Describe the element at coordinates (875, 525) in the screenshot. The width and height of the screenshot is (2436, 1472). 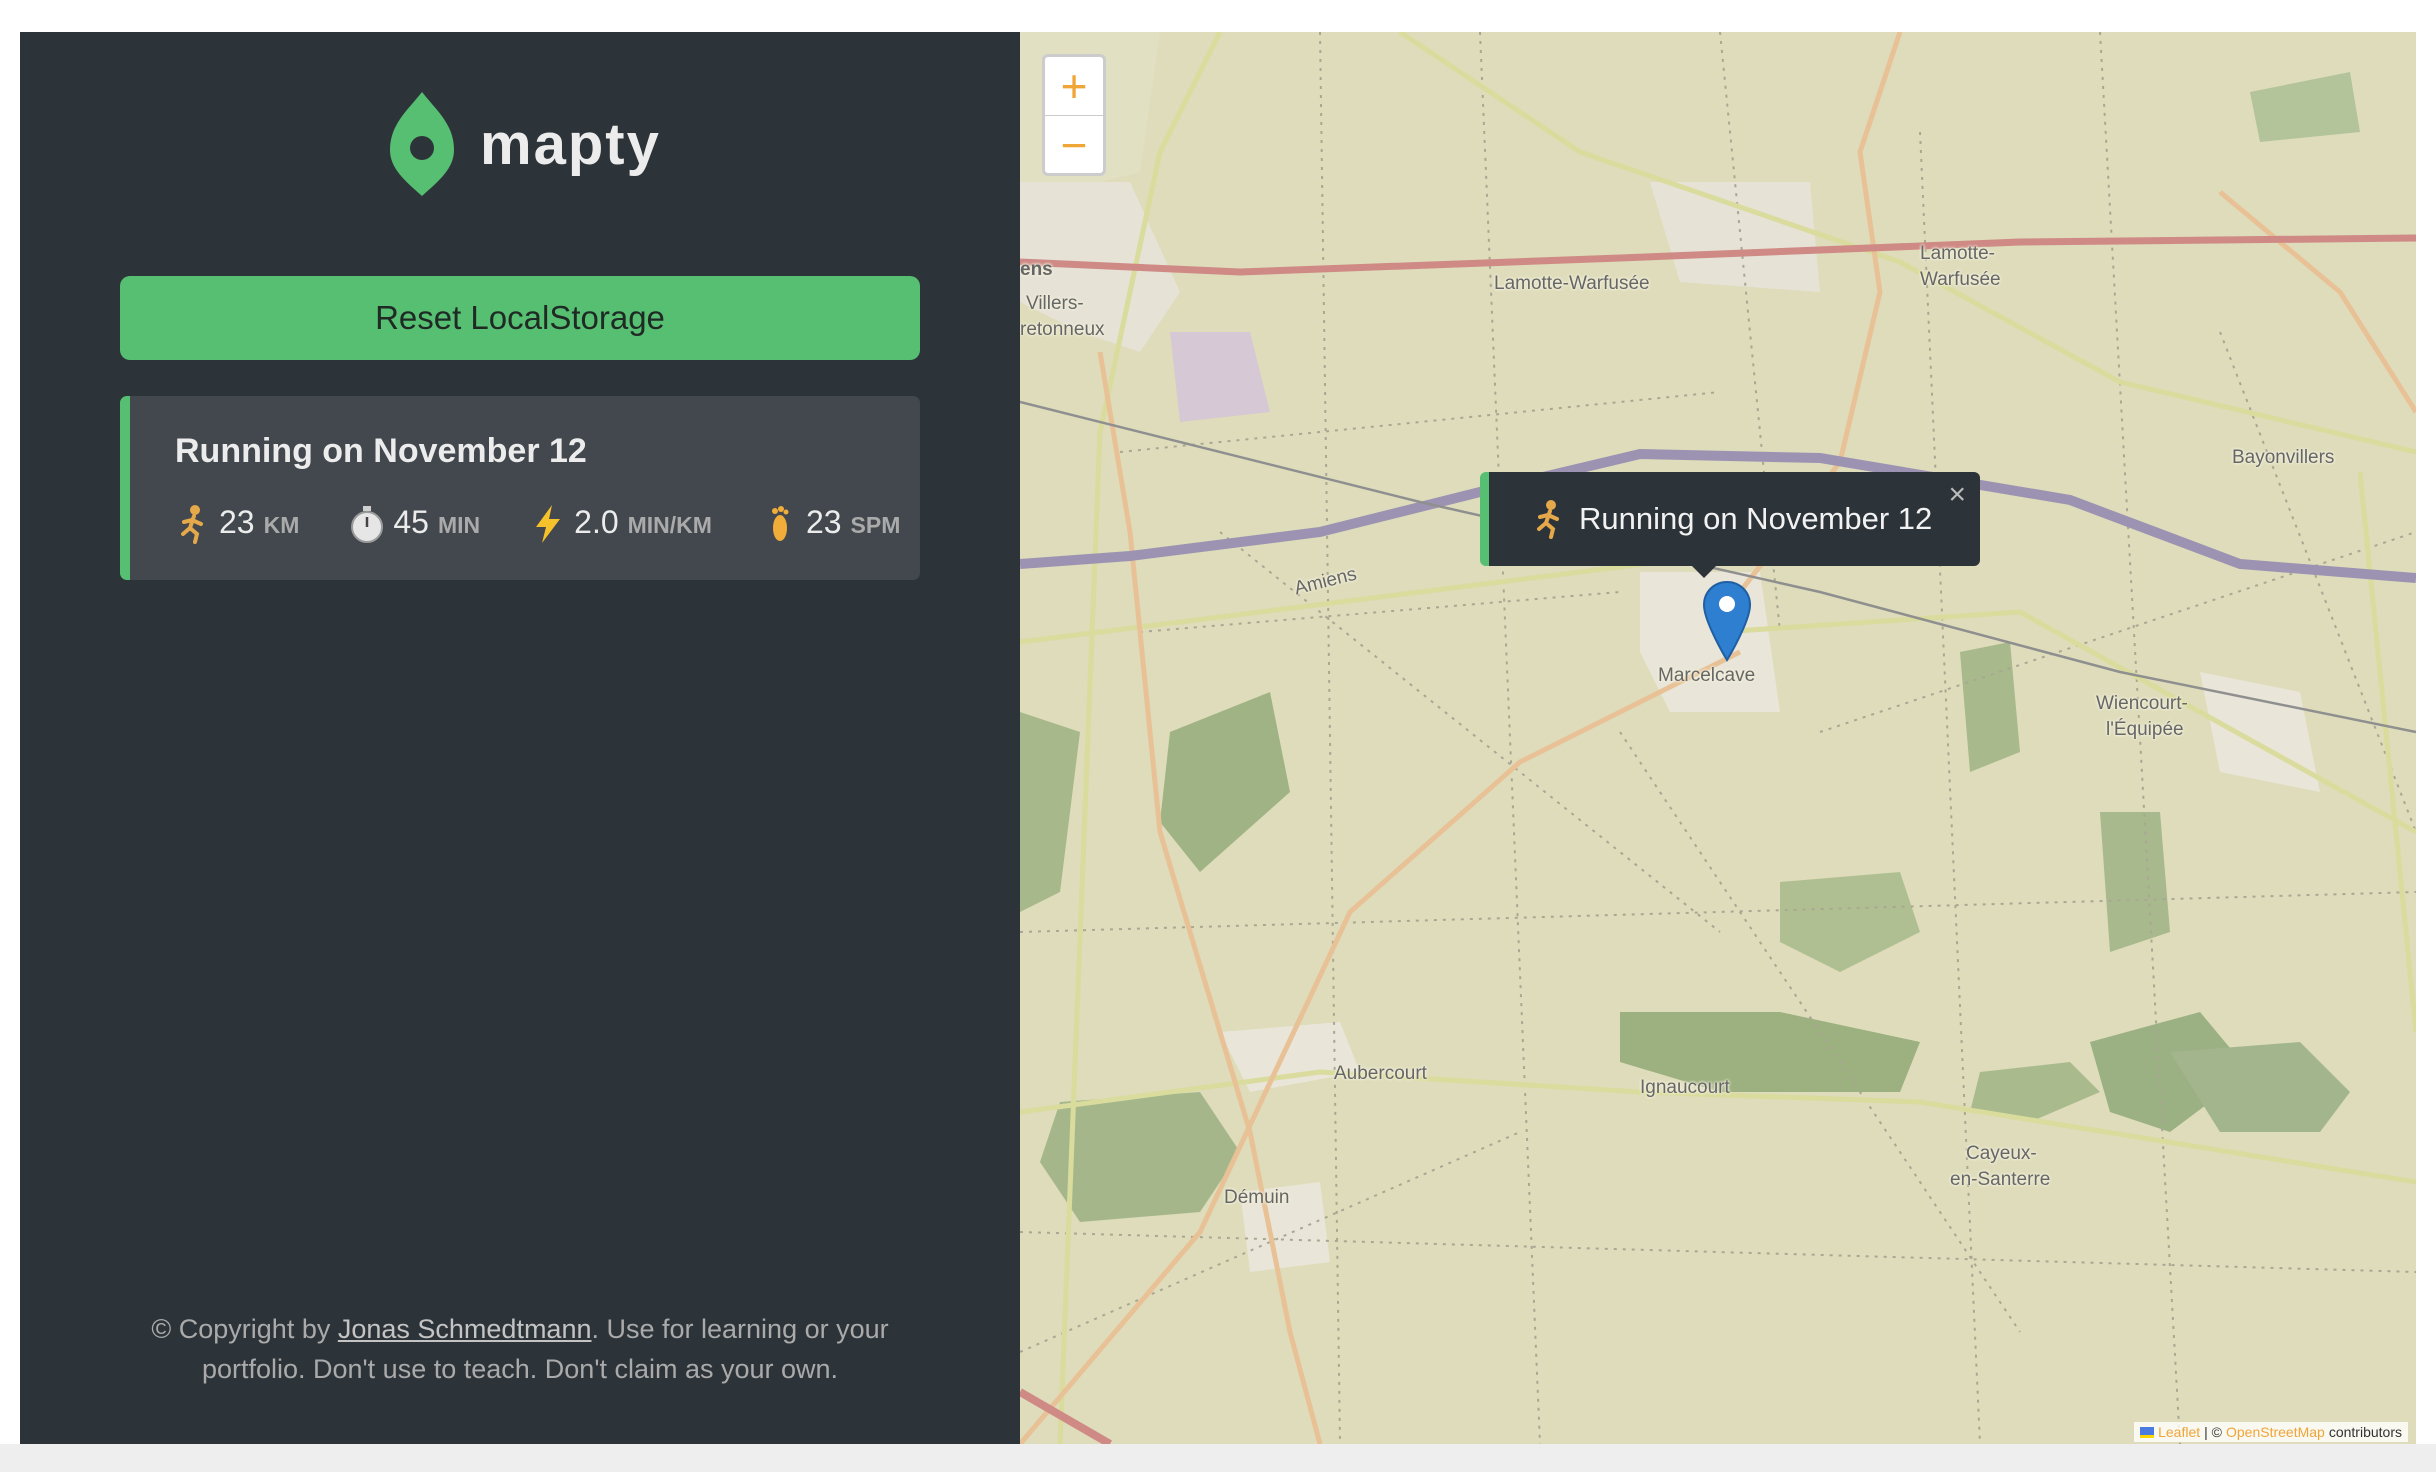
I see `cadence-unit: SPM` at that location.